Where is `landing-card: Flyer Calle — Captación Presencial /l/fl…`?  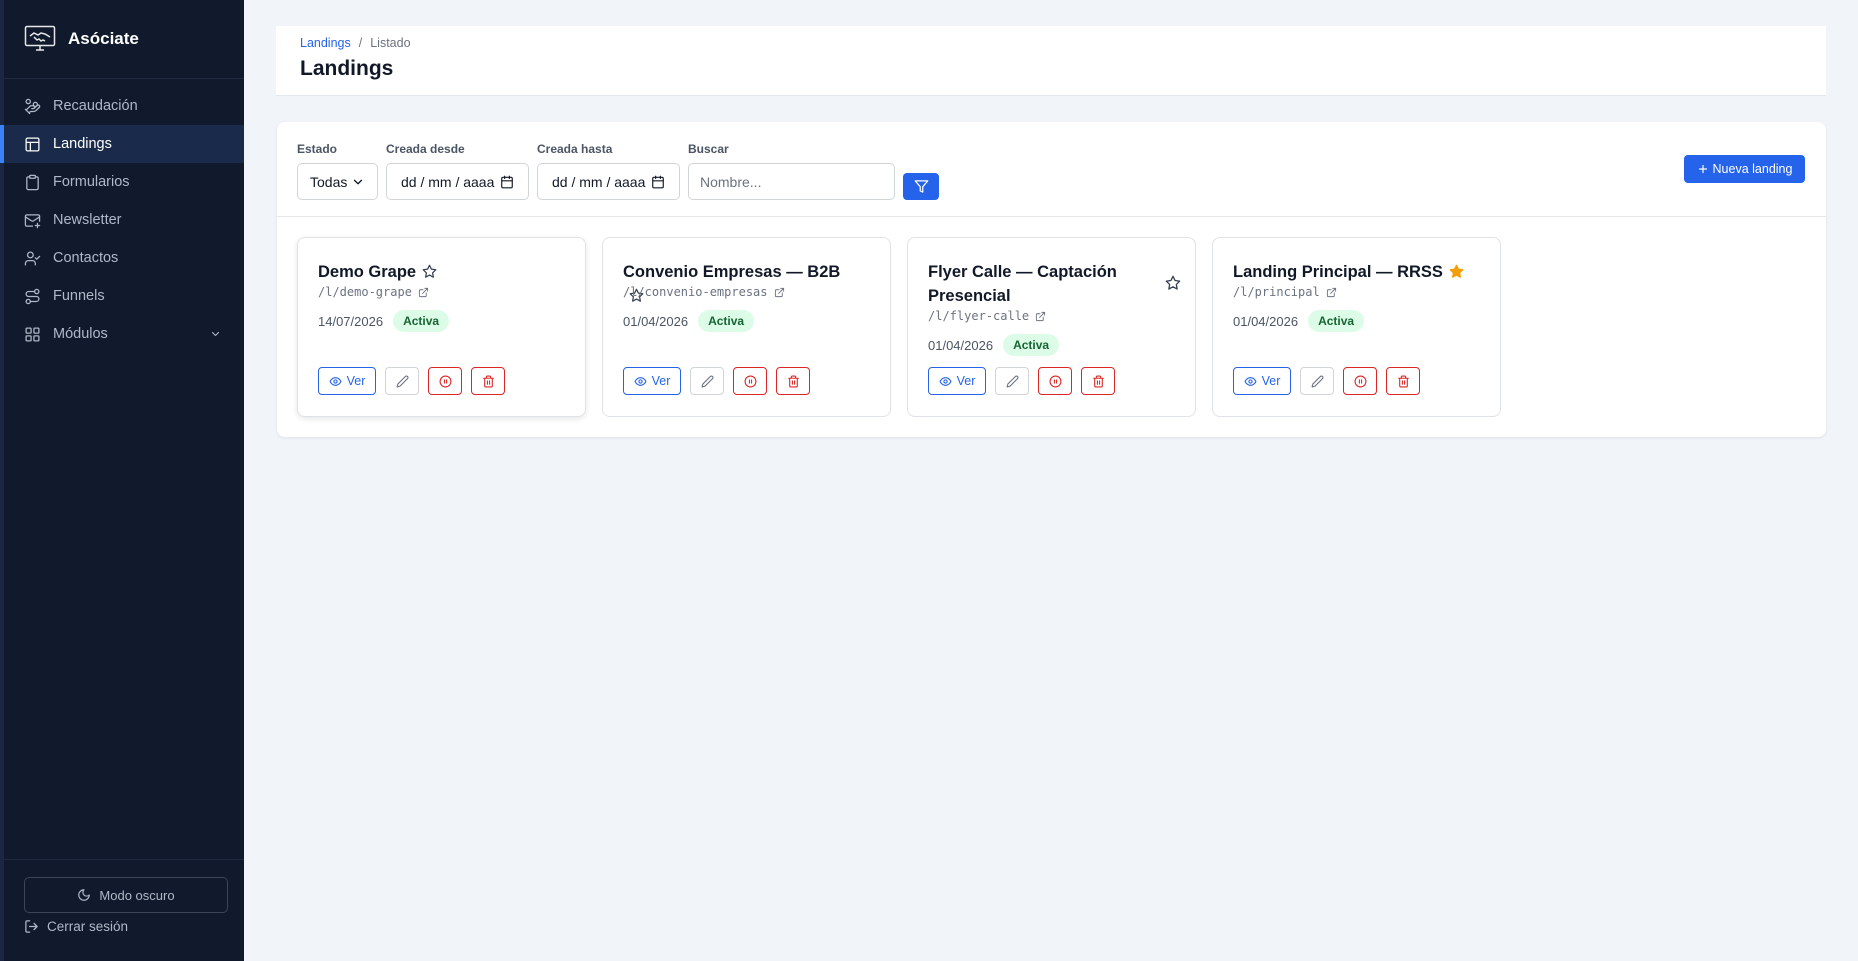 landing-card: Flyer Calle — Captación Presencial /l/fl… is located at coordinates (1051, 327).